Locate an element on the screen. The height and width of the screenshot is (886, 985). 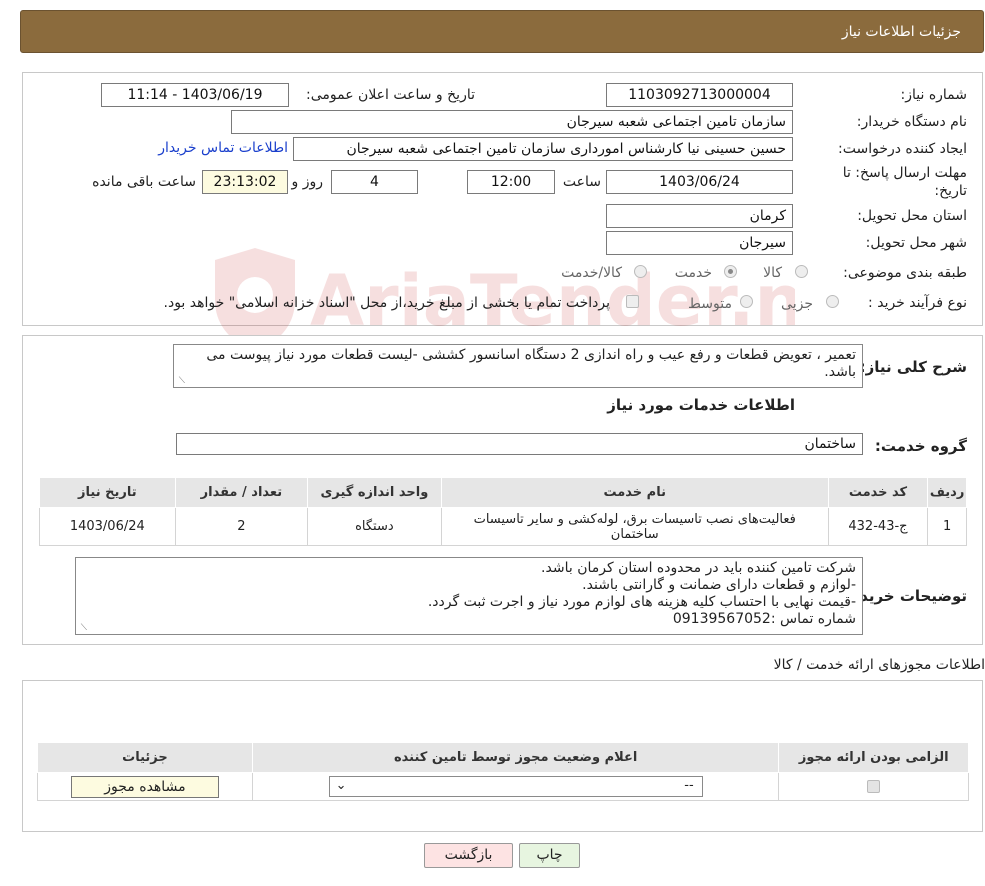
col-permit-status: اعلام وضعیت مجوز توسط تامین کننده is located at coordinates (515, 757).